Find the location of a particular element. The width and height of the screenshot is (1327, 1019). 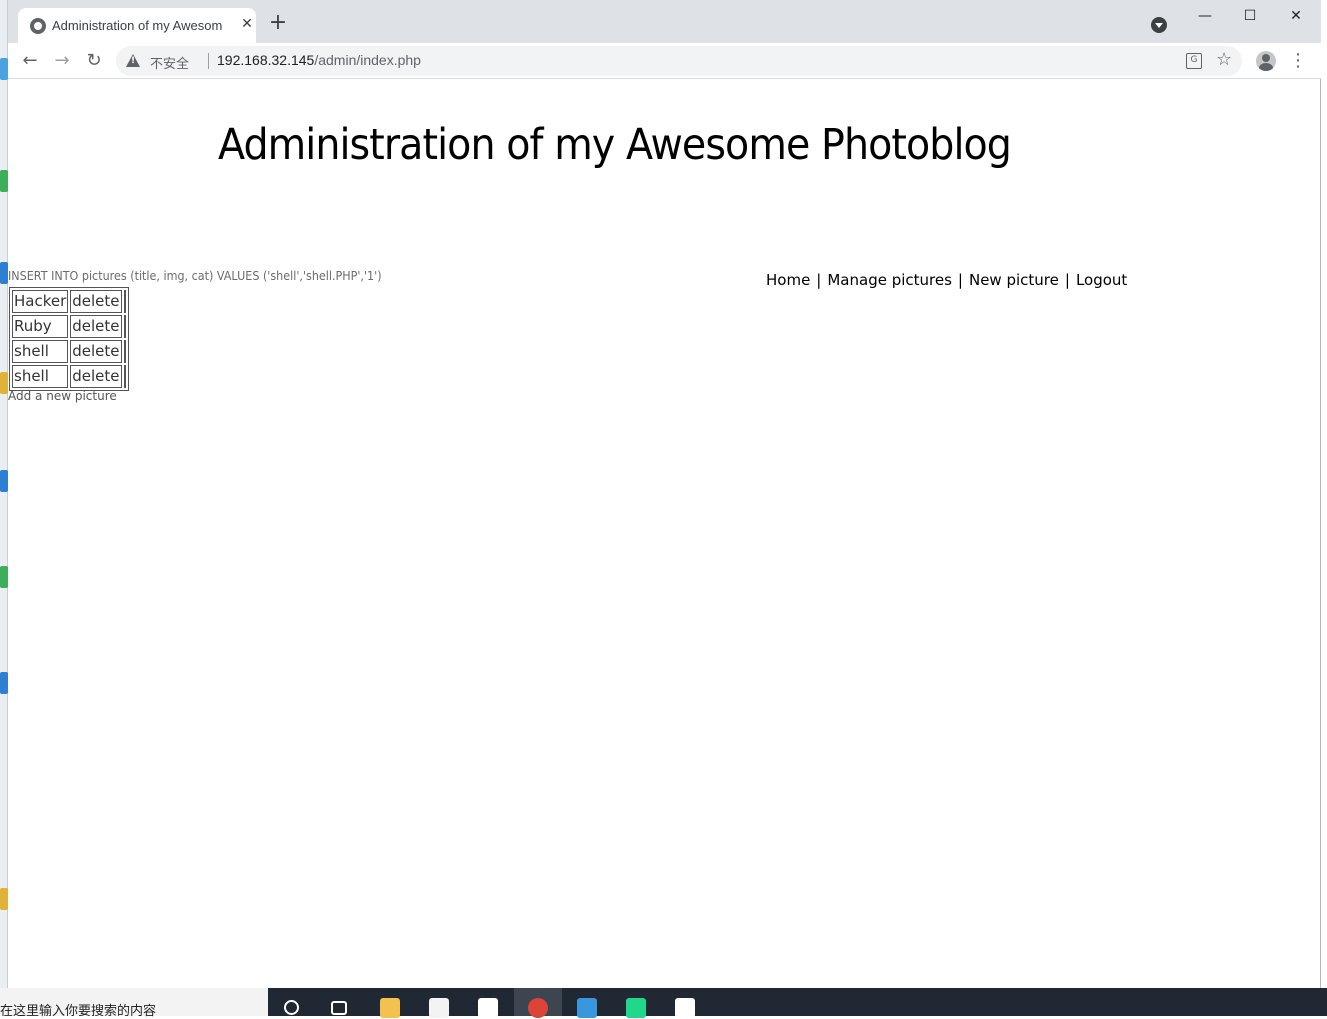

table-row: Ruby delete is located at coordinates (69, 326).